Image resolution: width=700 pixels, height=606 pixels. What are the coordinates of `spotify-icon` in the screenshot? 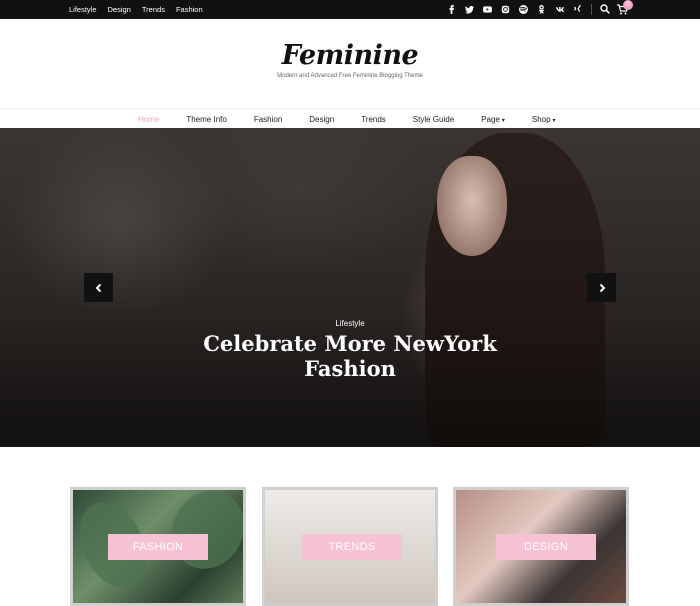 It's located at (523, 10).